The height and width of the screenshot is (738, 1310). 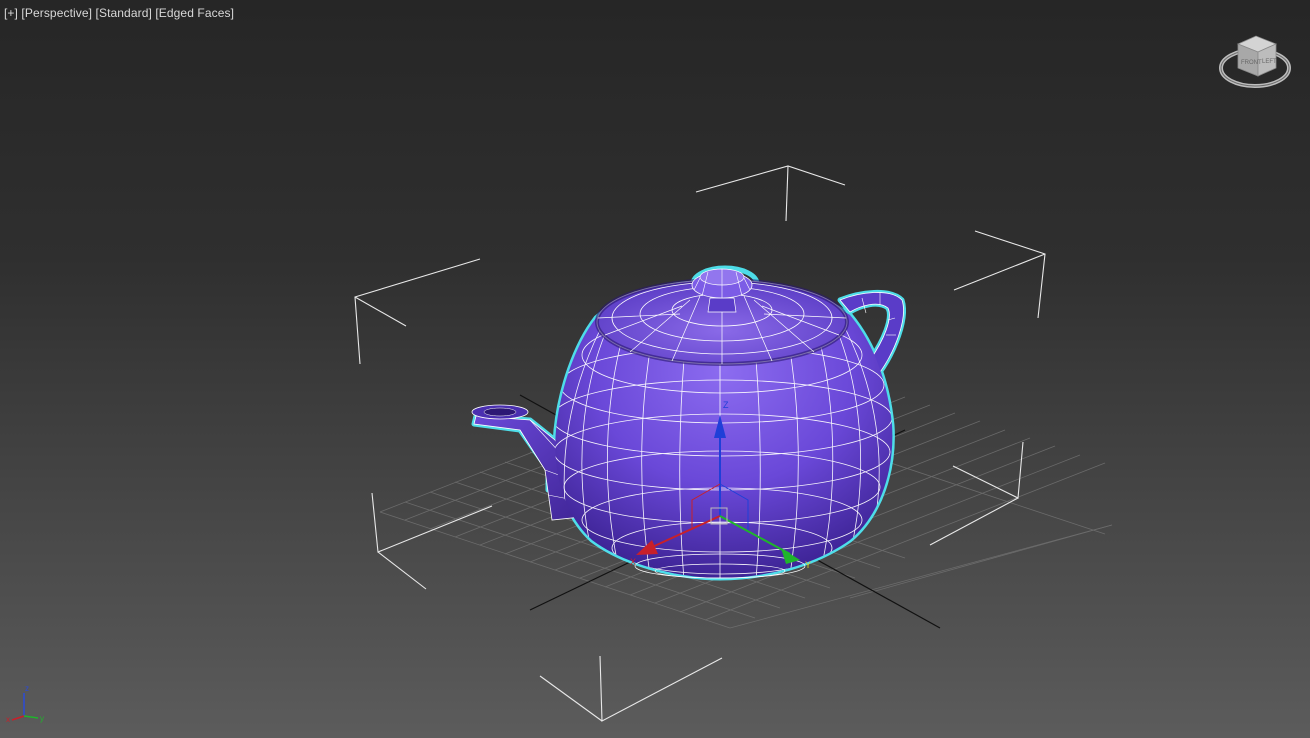 What do you see at coordinates (1269, 62) in the screenshot?
I see `viewcube-left-label: LEFT` at bounding box center [1269, 62].